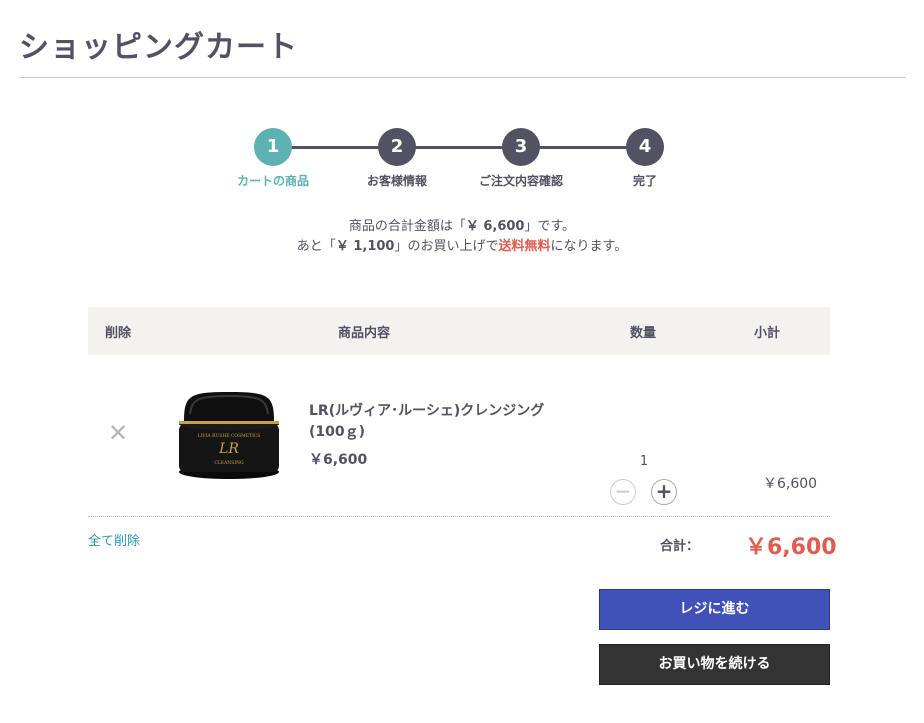 The width and height of the screenshot is (924, 723). I want to click on remove-item-icon: ✕, so click(118, 433).